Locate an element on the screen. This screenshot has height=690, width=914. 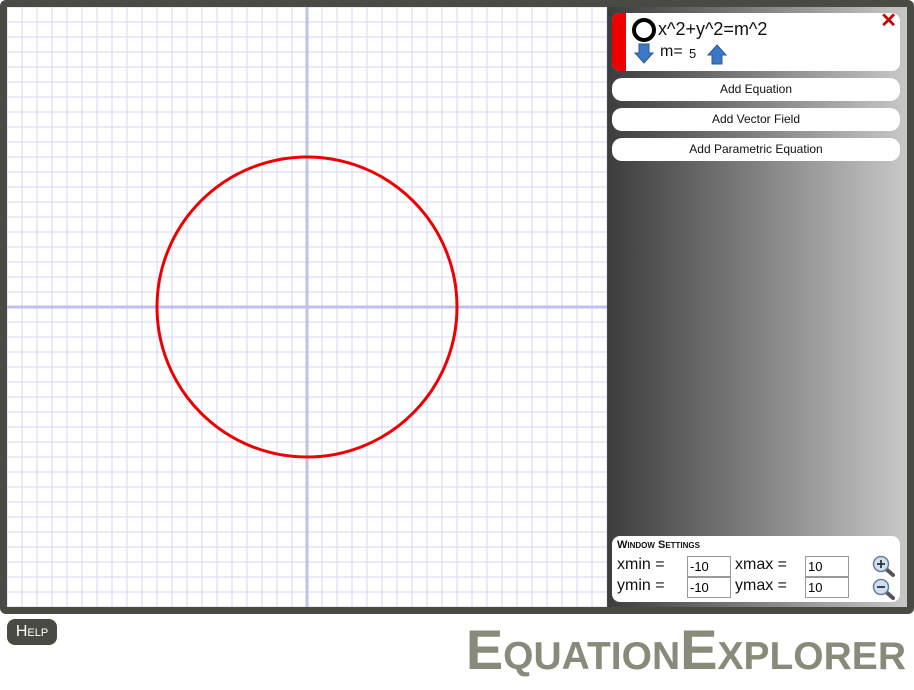
add-vector-field-button: Add Vector Field is located at coordinates (756, 119).